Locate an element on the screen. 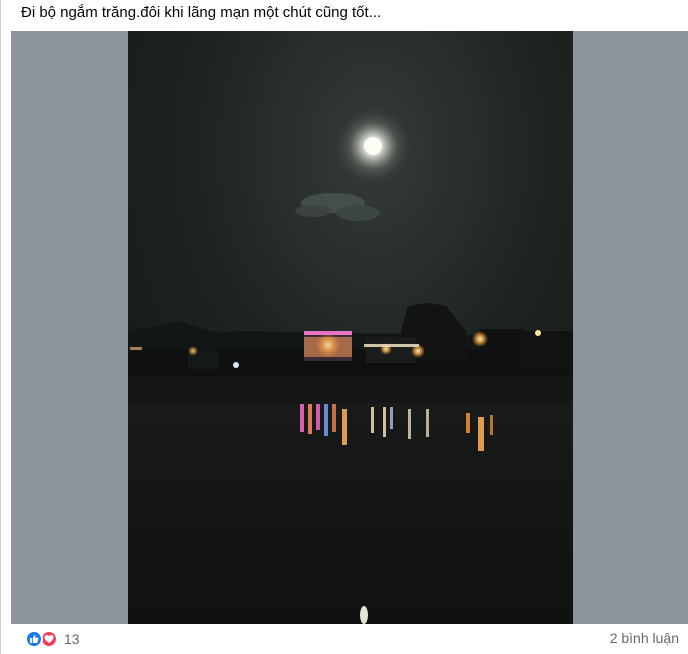  like-icon is located at coordinates (34, 639).